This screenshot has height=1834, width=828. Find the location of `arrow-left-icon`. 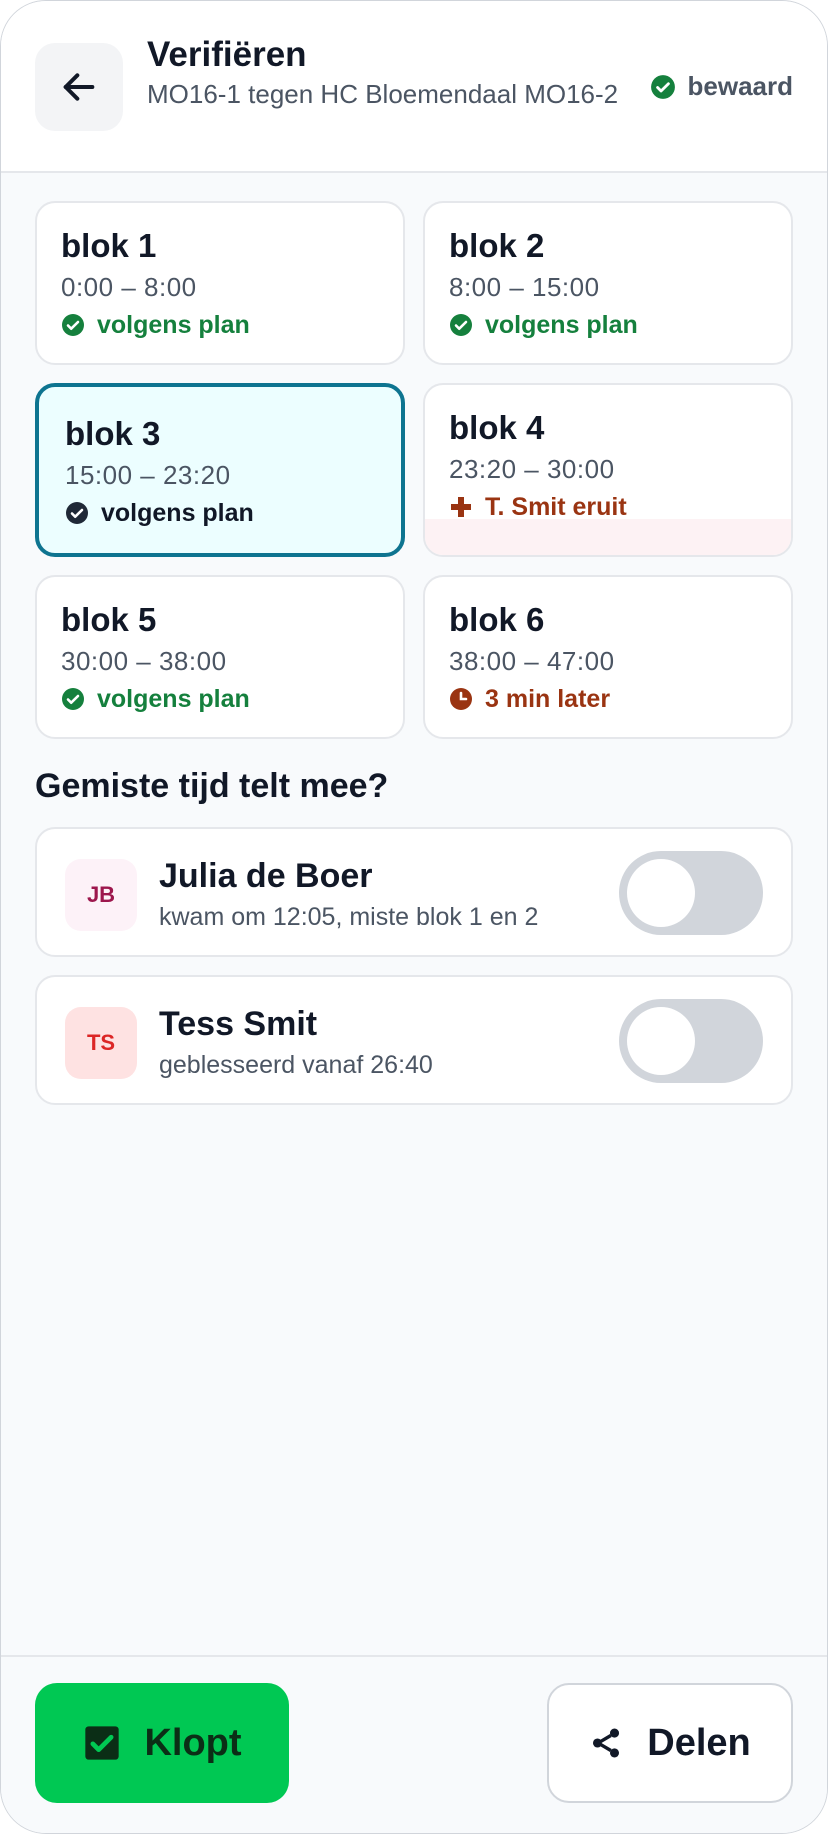

arrow-left-icon is located at coordinates (79, 87).